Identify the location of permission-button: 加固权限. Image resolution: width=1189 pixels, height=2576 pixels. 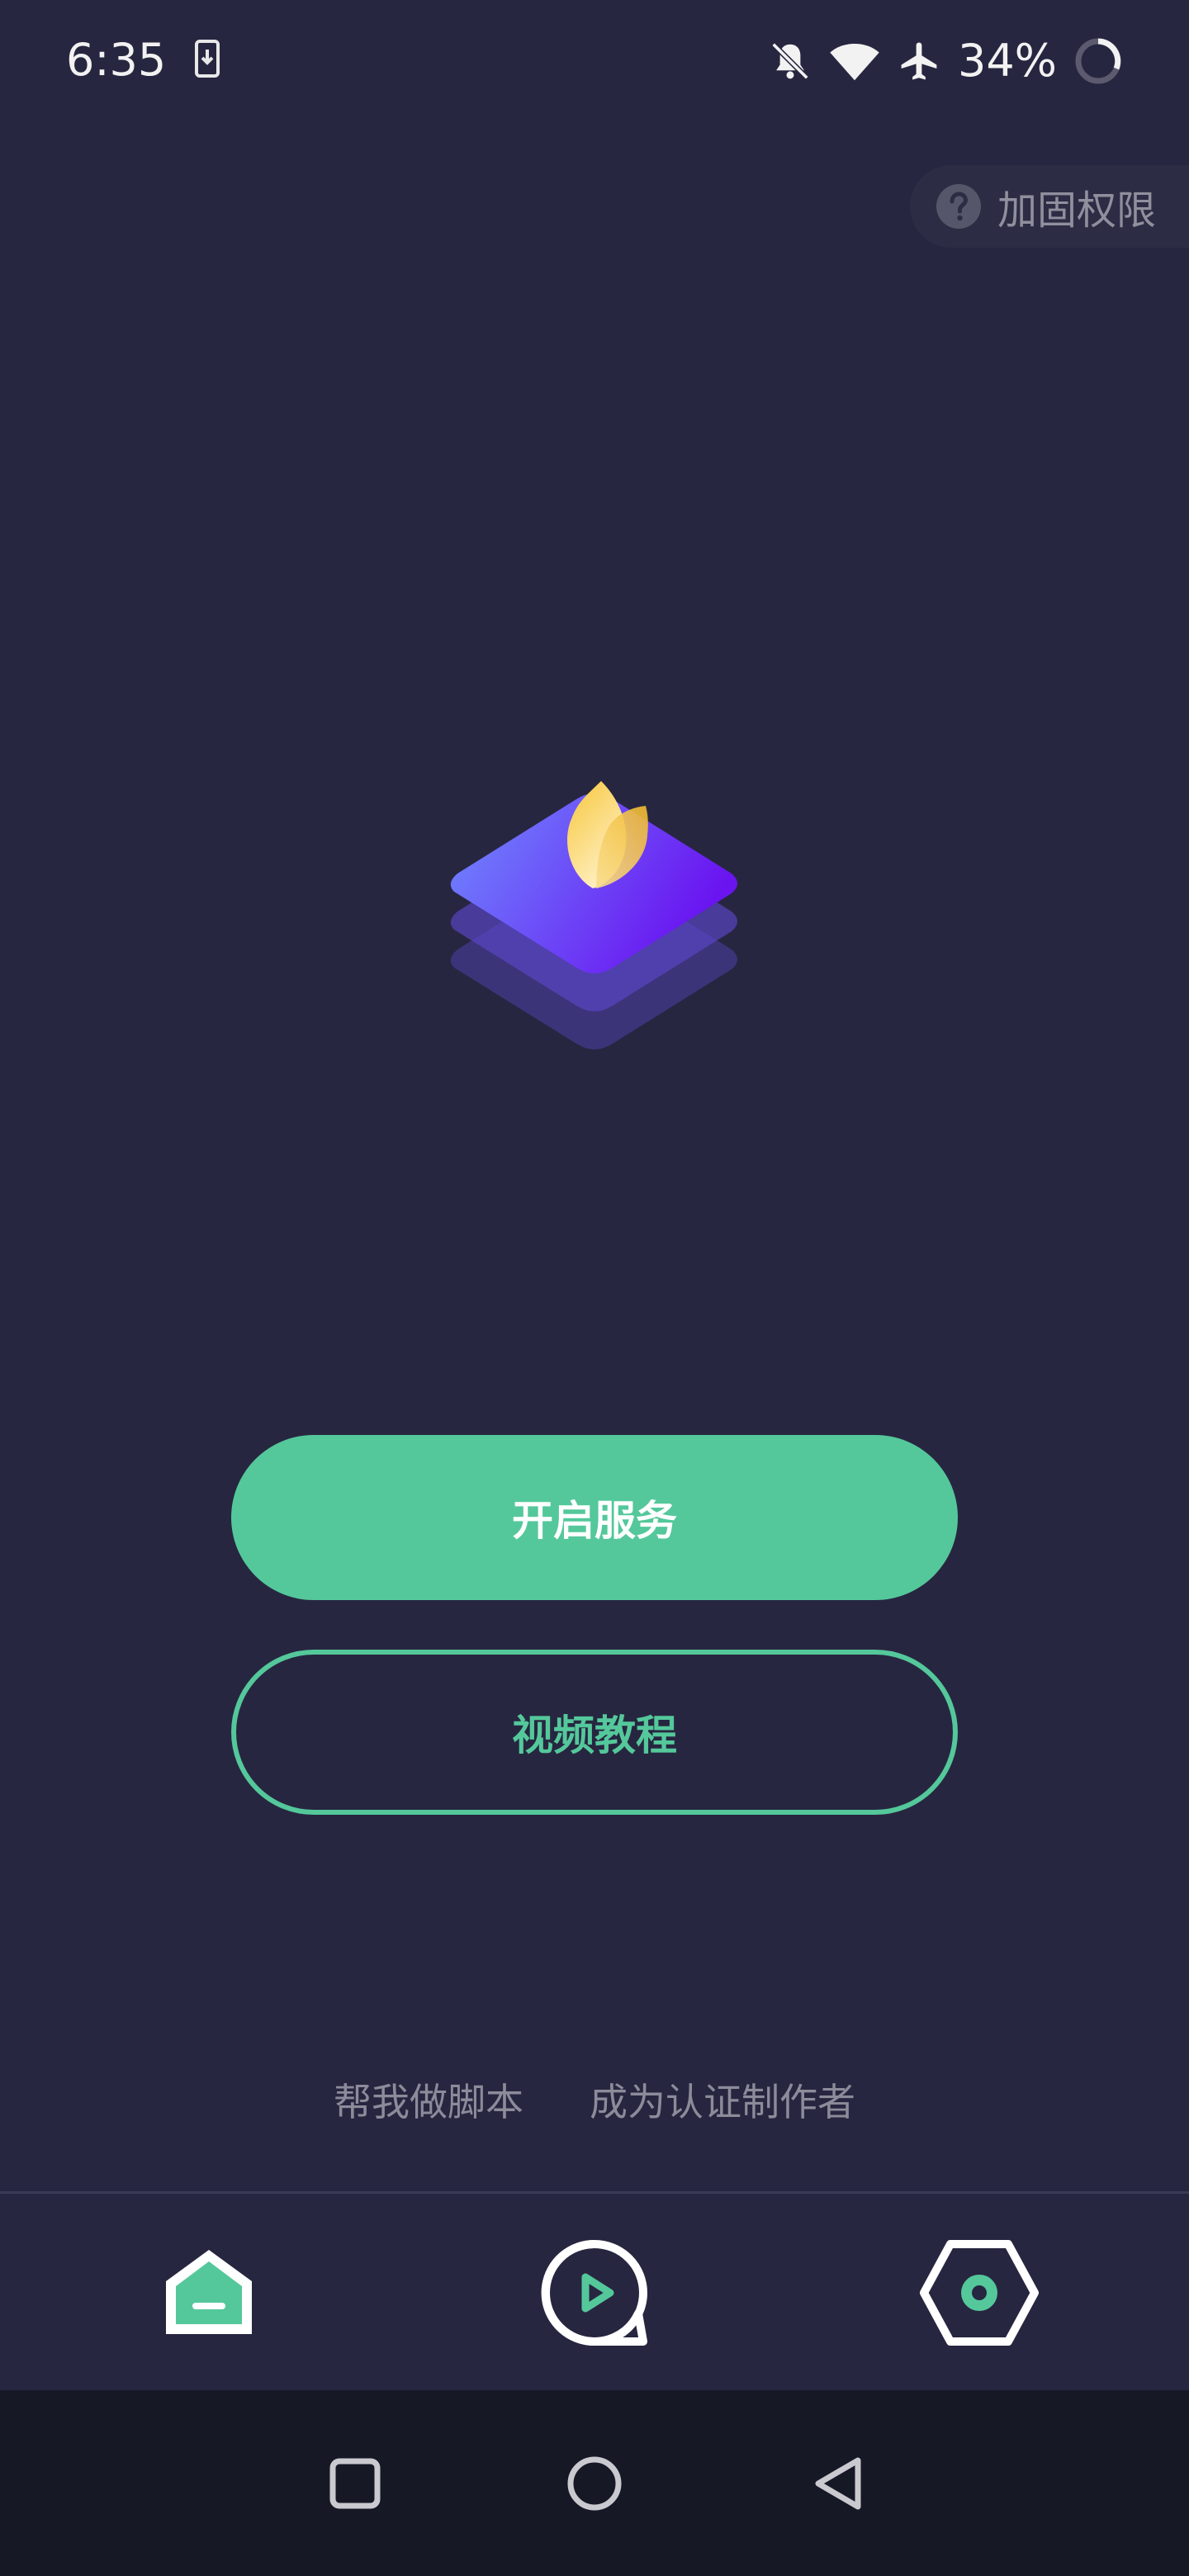
(1049, 206).